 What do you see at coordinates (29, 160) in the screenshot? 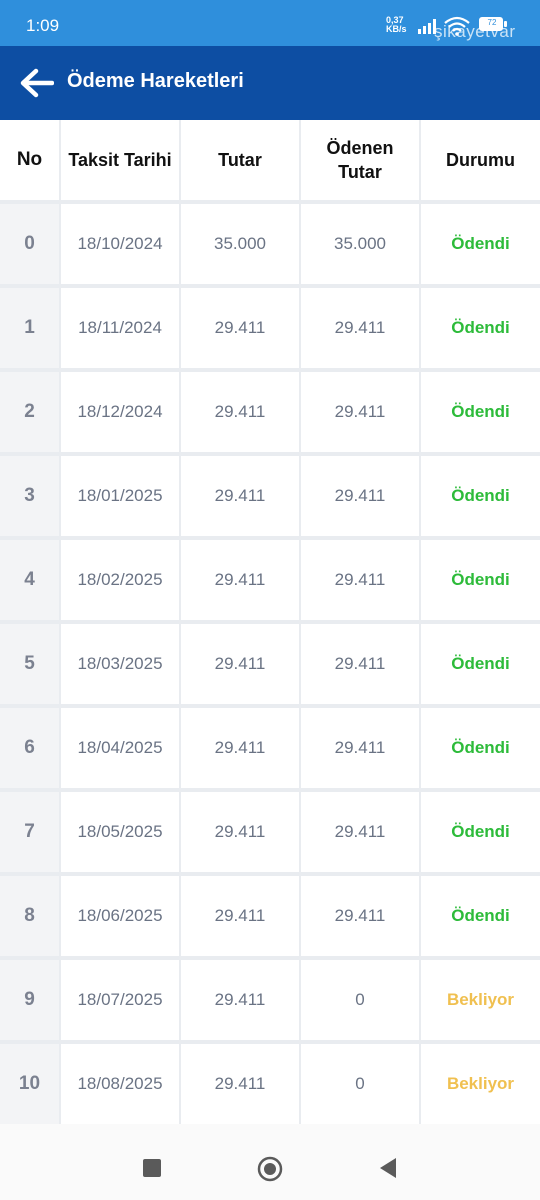
I see `header-no: No` at bounding box center [29, 160].